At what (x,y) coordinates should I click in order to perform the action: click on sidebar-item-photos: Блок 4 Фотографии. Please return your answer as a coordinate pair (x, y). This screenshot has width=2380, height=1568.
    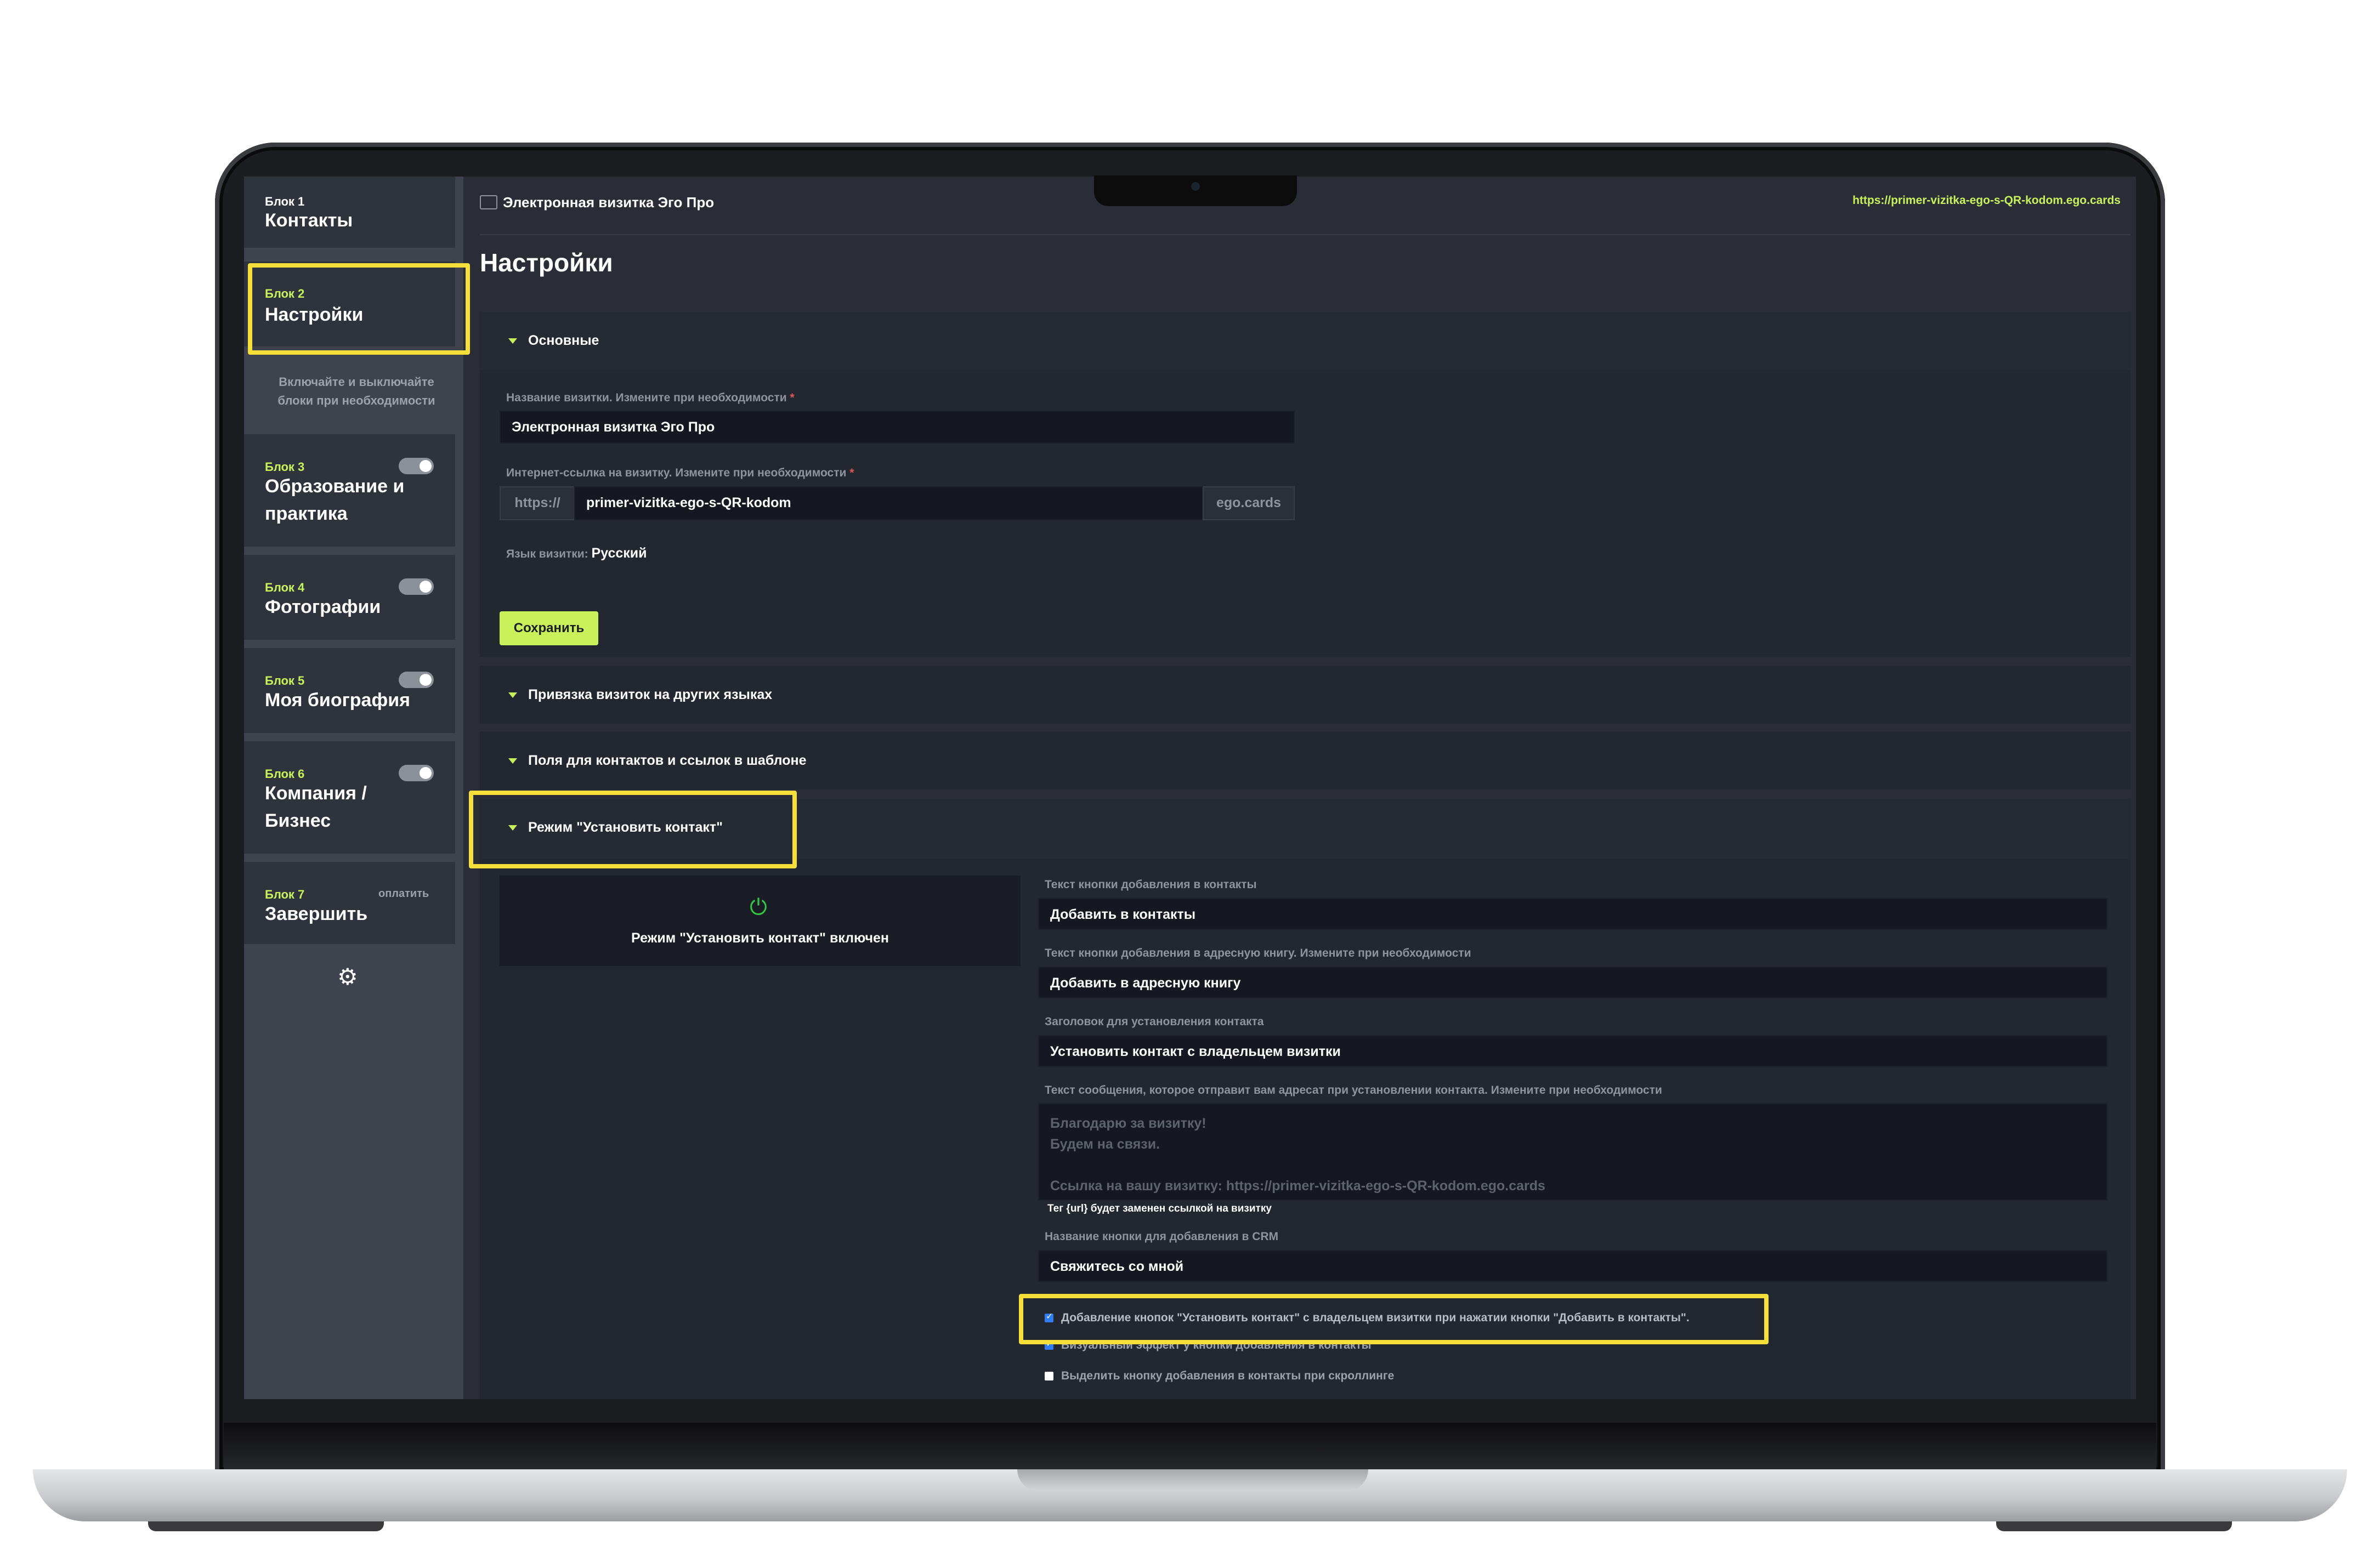
    Looking at the image, I should click on (349, 597).